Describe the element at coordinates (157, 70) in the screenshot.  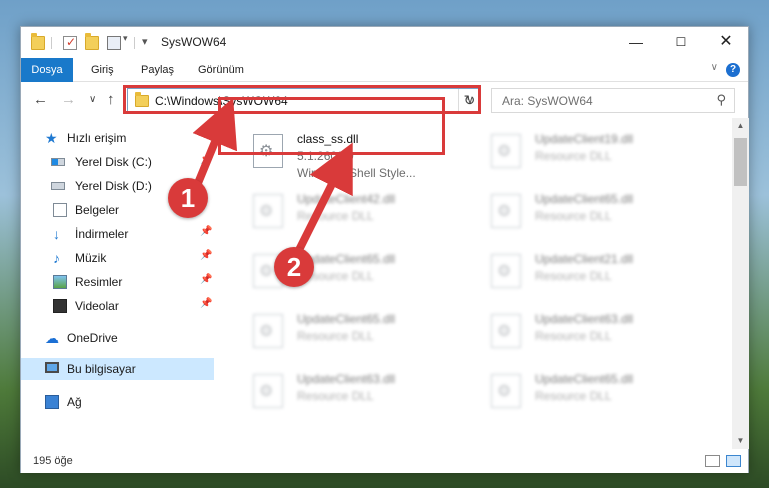
I see `tab-share: Paylaş` at that location.